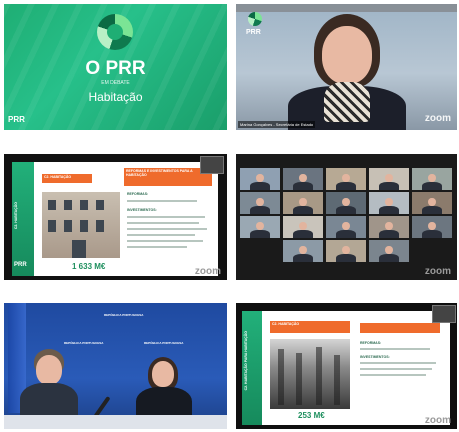 This screenshot has width=459, height=432. I want to click on slide-subtitle: EM DEBATE, so click(115, 83).